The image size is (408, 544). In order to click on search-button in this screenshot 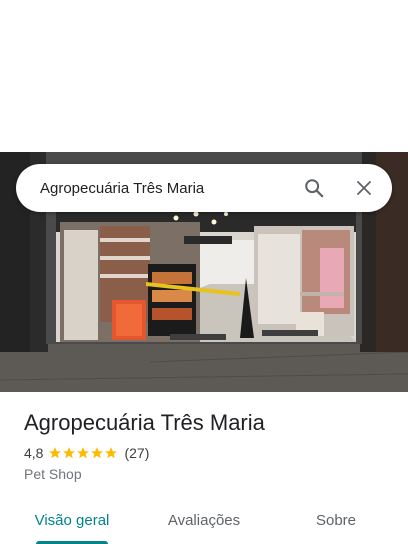, I will do `click(314, 188)`.